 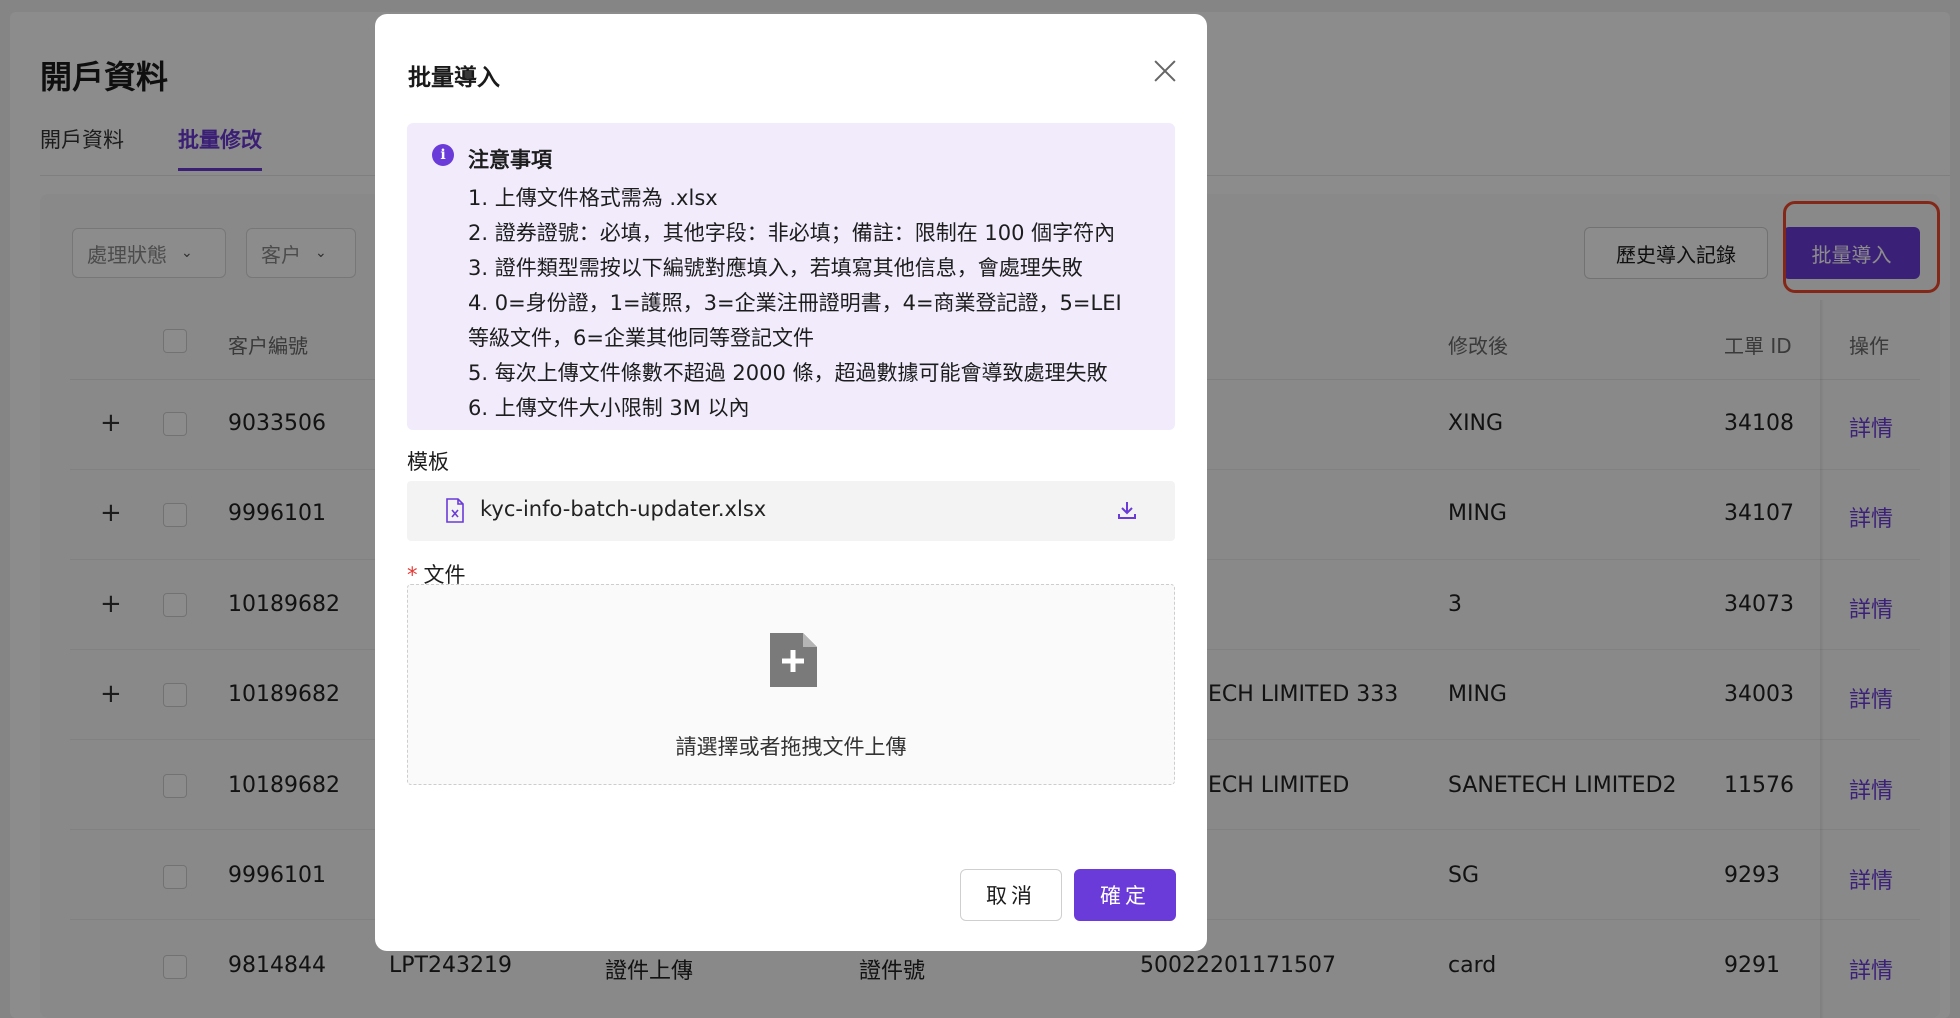 What do you see at coordinates (454, 78) in the screenshot?
I see `modal-title: 批量導入` at bounding box center [454, 78].